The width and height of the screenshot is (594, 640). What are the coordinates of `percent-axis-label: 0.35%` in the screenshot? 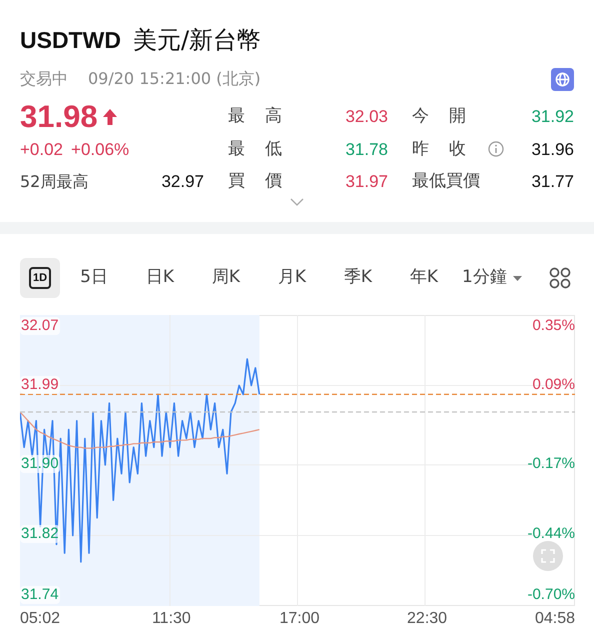 It's located at (553, 326).